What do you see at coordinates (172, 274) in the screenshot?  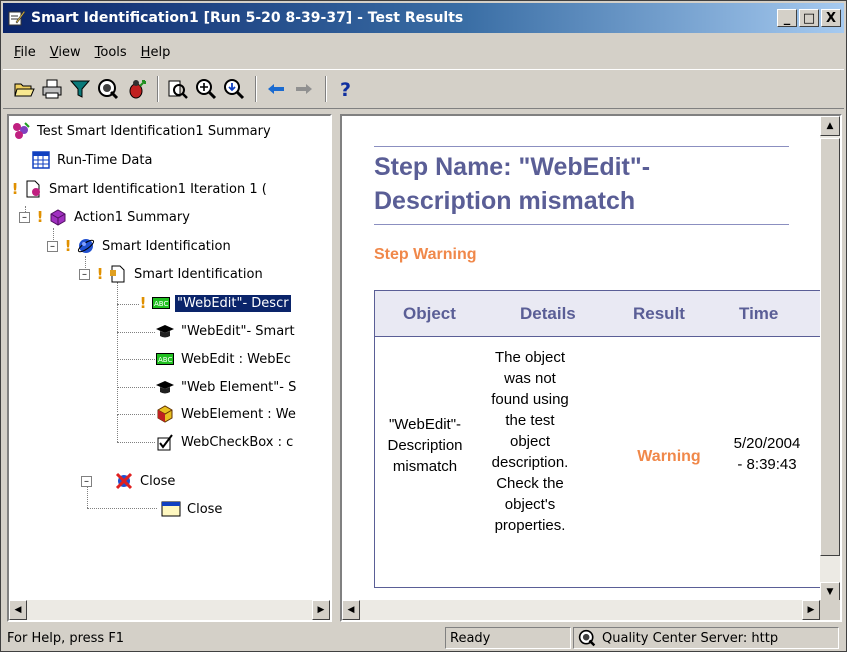 I see `tree-node-smart-identification-page: – ! Smart Identification` at bounding box center [172, 274].